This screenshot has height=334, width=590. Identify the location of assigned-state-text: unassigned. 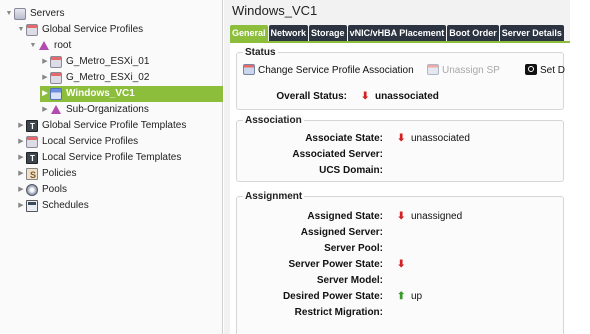
(437, 216).